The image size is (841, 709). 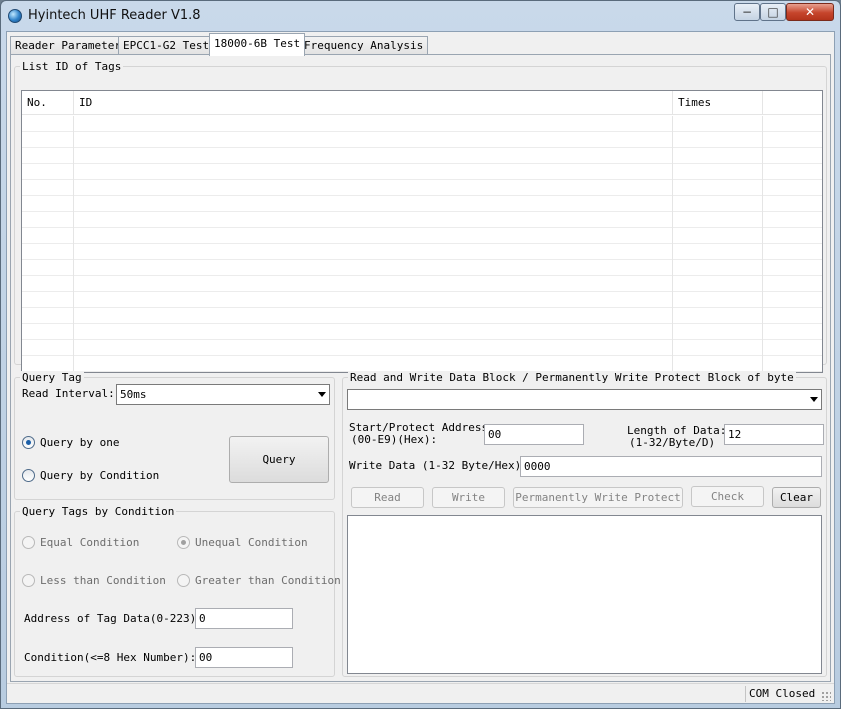 What do you see at coordinates (103, 580) in the screenshot?
I see `less-than-condition-label: Less than Condition` at bounding box center [103, 580].